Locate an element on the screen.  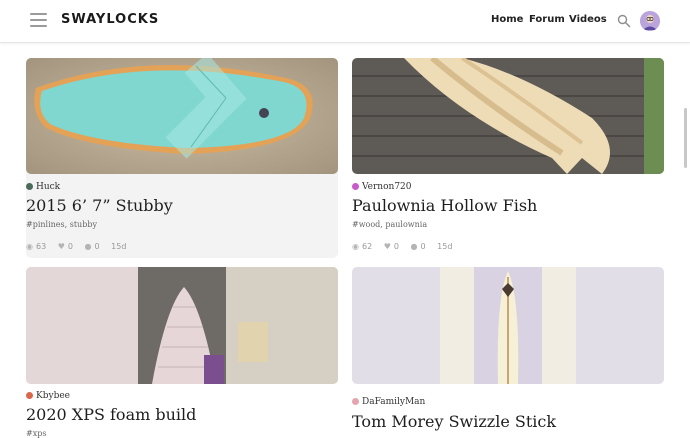
topic-author: Kbybee is located at coordinates (48, 396).